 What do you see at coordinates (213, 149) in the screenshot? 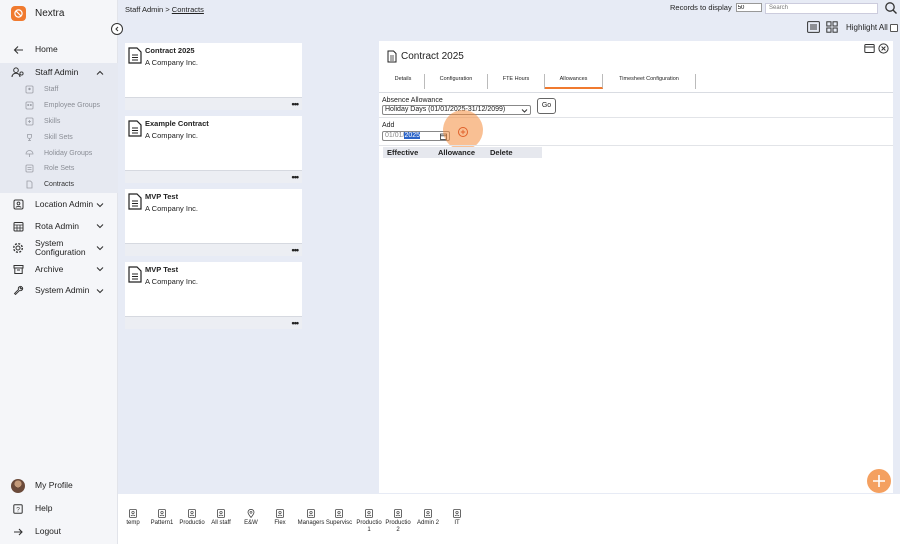
I see `contract-card: Example Contract A Company Inc. •••` at bounding box center [213, 149].